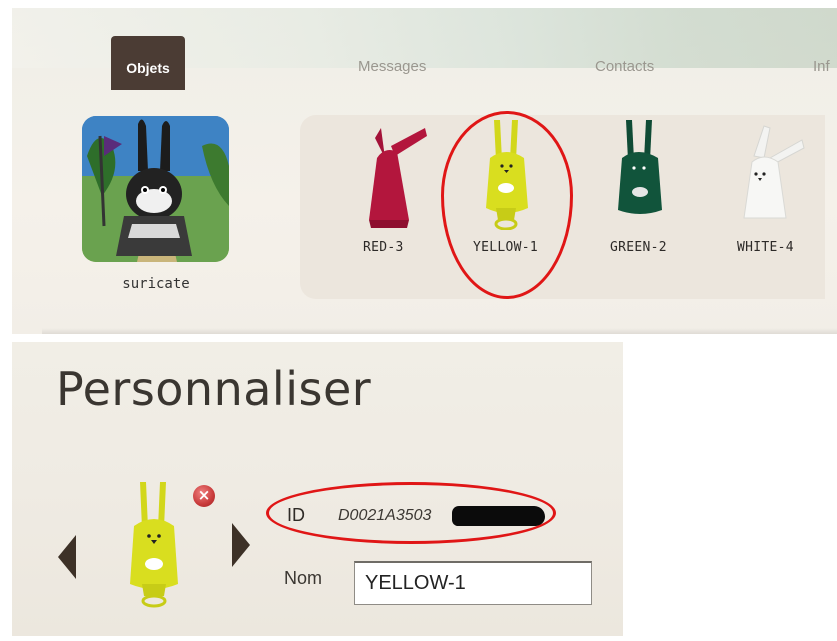 The height and width of the screenshot is (641, 837). I want to click on panel-shadow, so click(439, 331).